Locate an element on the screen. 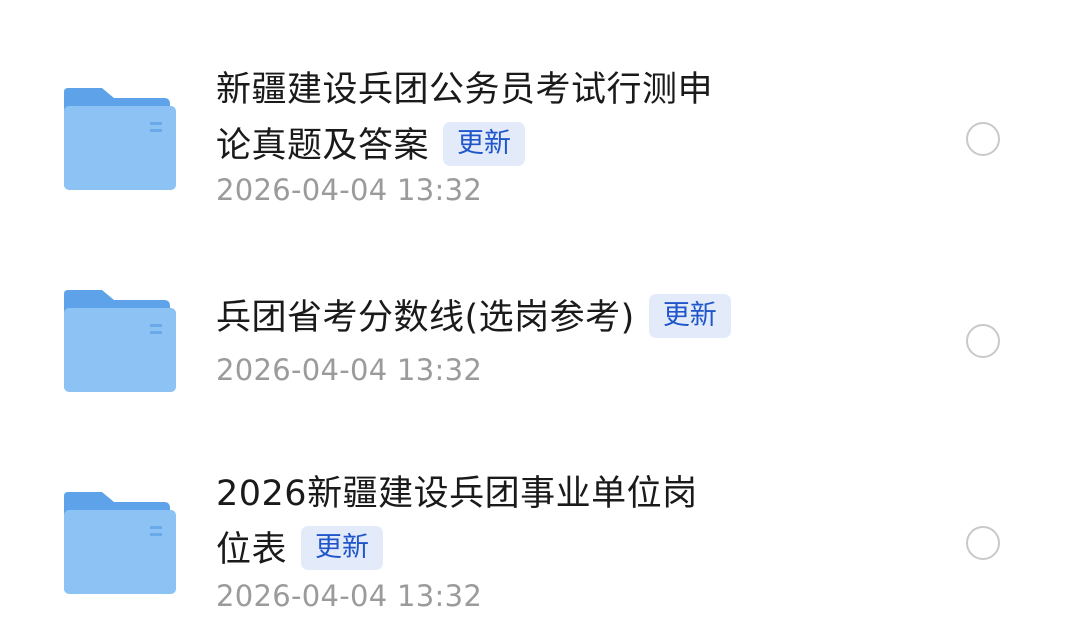 The height and width of the screenshot is (640, 1080). file-title: 兵团省考分数线(选岗参考) 更新 is located at coordinates (526, 318).